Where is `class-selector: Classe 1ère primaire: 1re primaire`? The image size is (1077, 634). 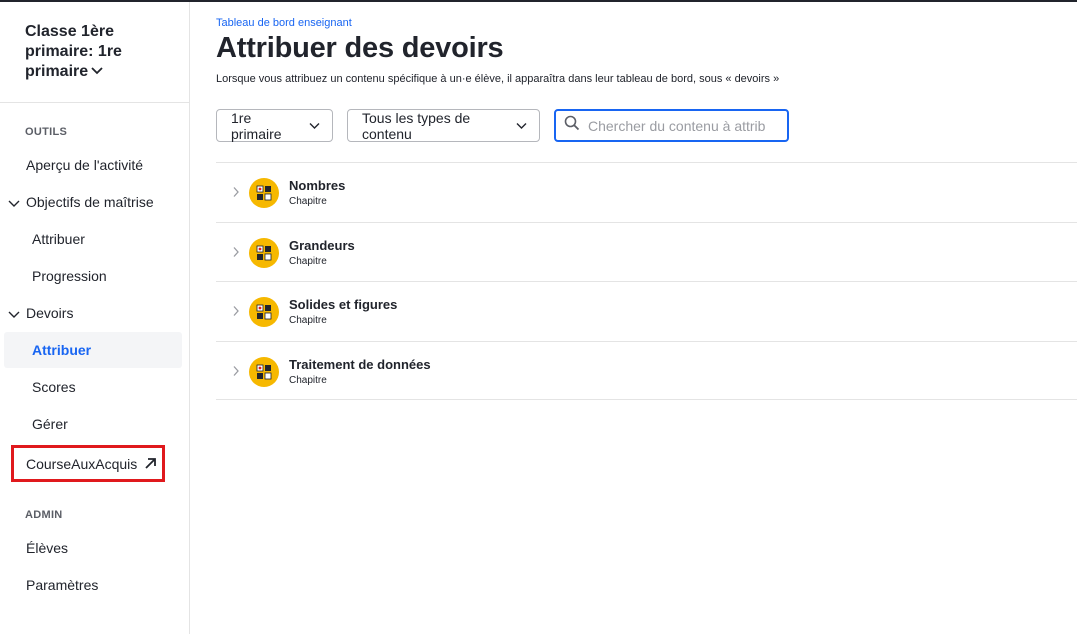 class-selector: Classe 1ère primaire: 1re primaire is located at coordinates (85, 52).